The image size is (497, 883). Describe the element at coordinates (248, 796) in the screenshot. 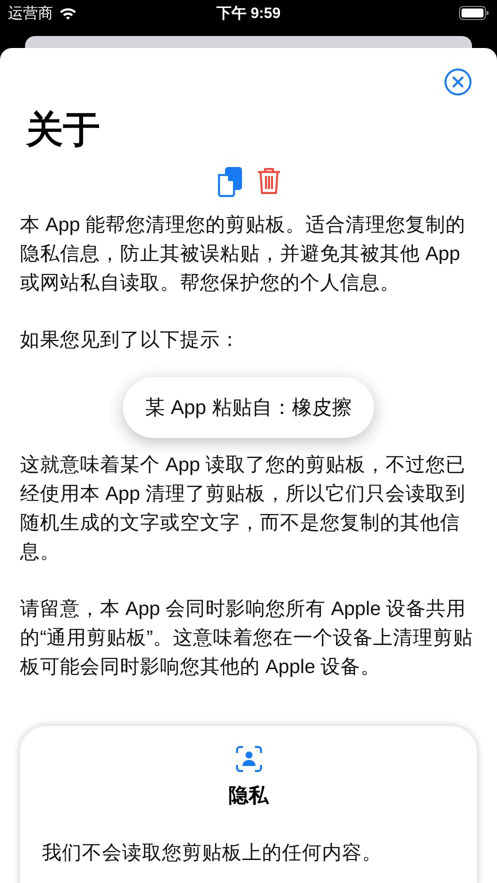

I see `card-title: 隐私` at that location.